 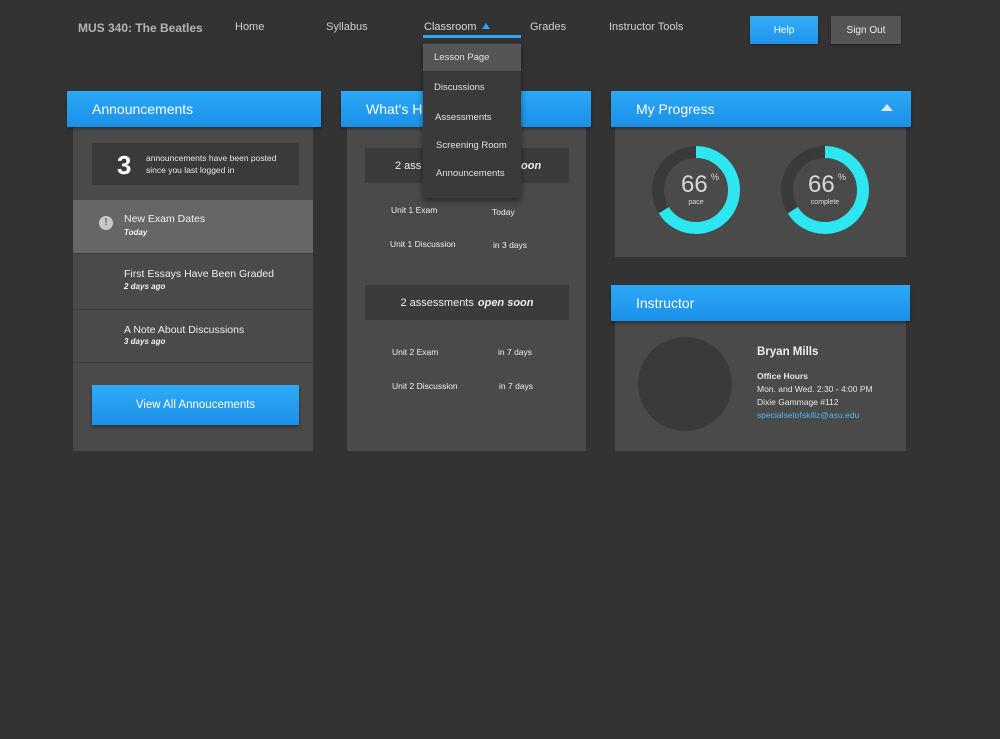 I want to click on alert-icon: !, so click(x=106, y=223).